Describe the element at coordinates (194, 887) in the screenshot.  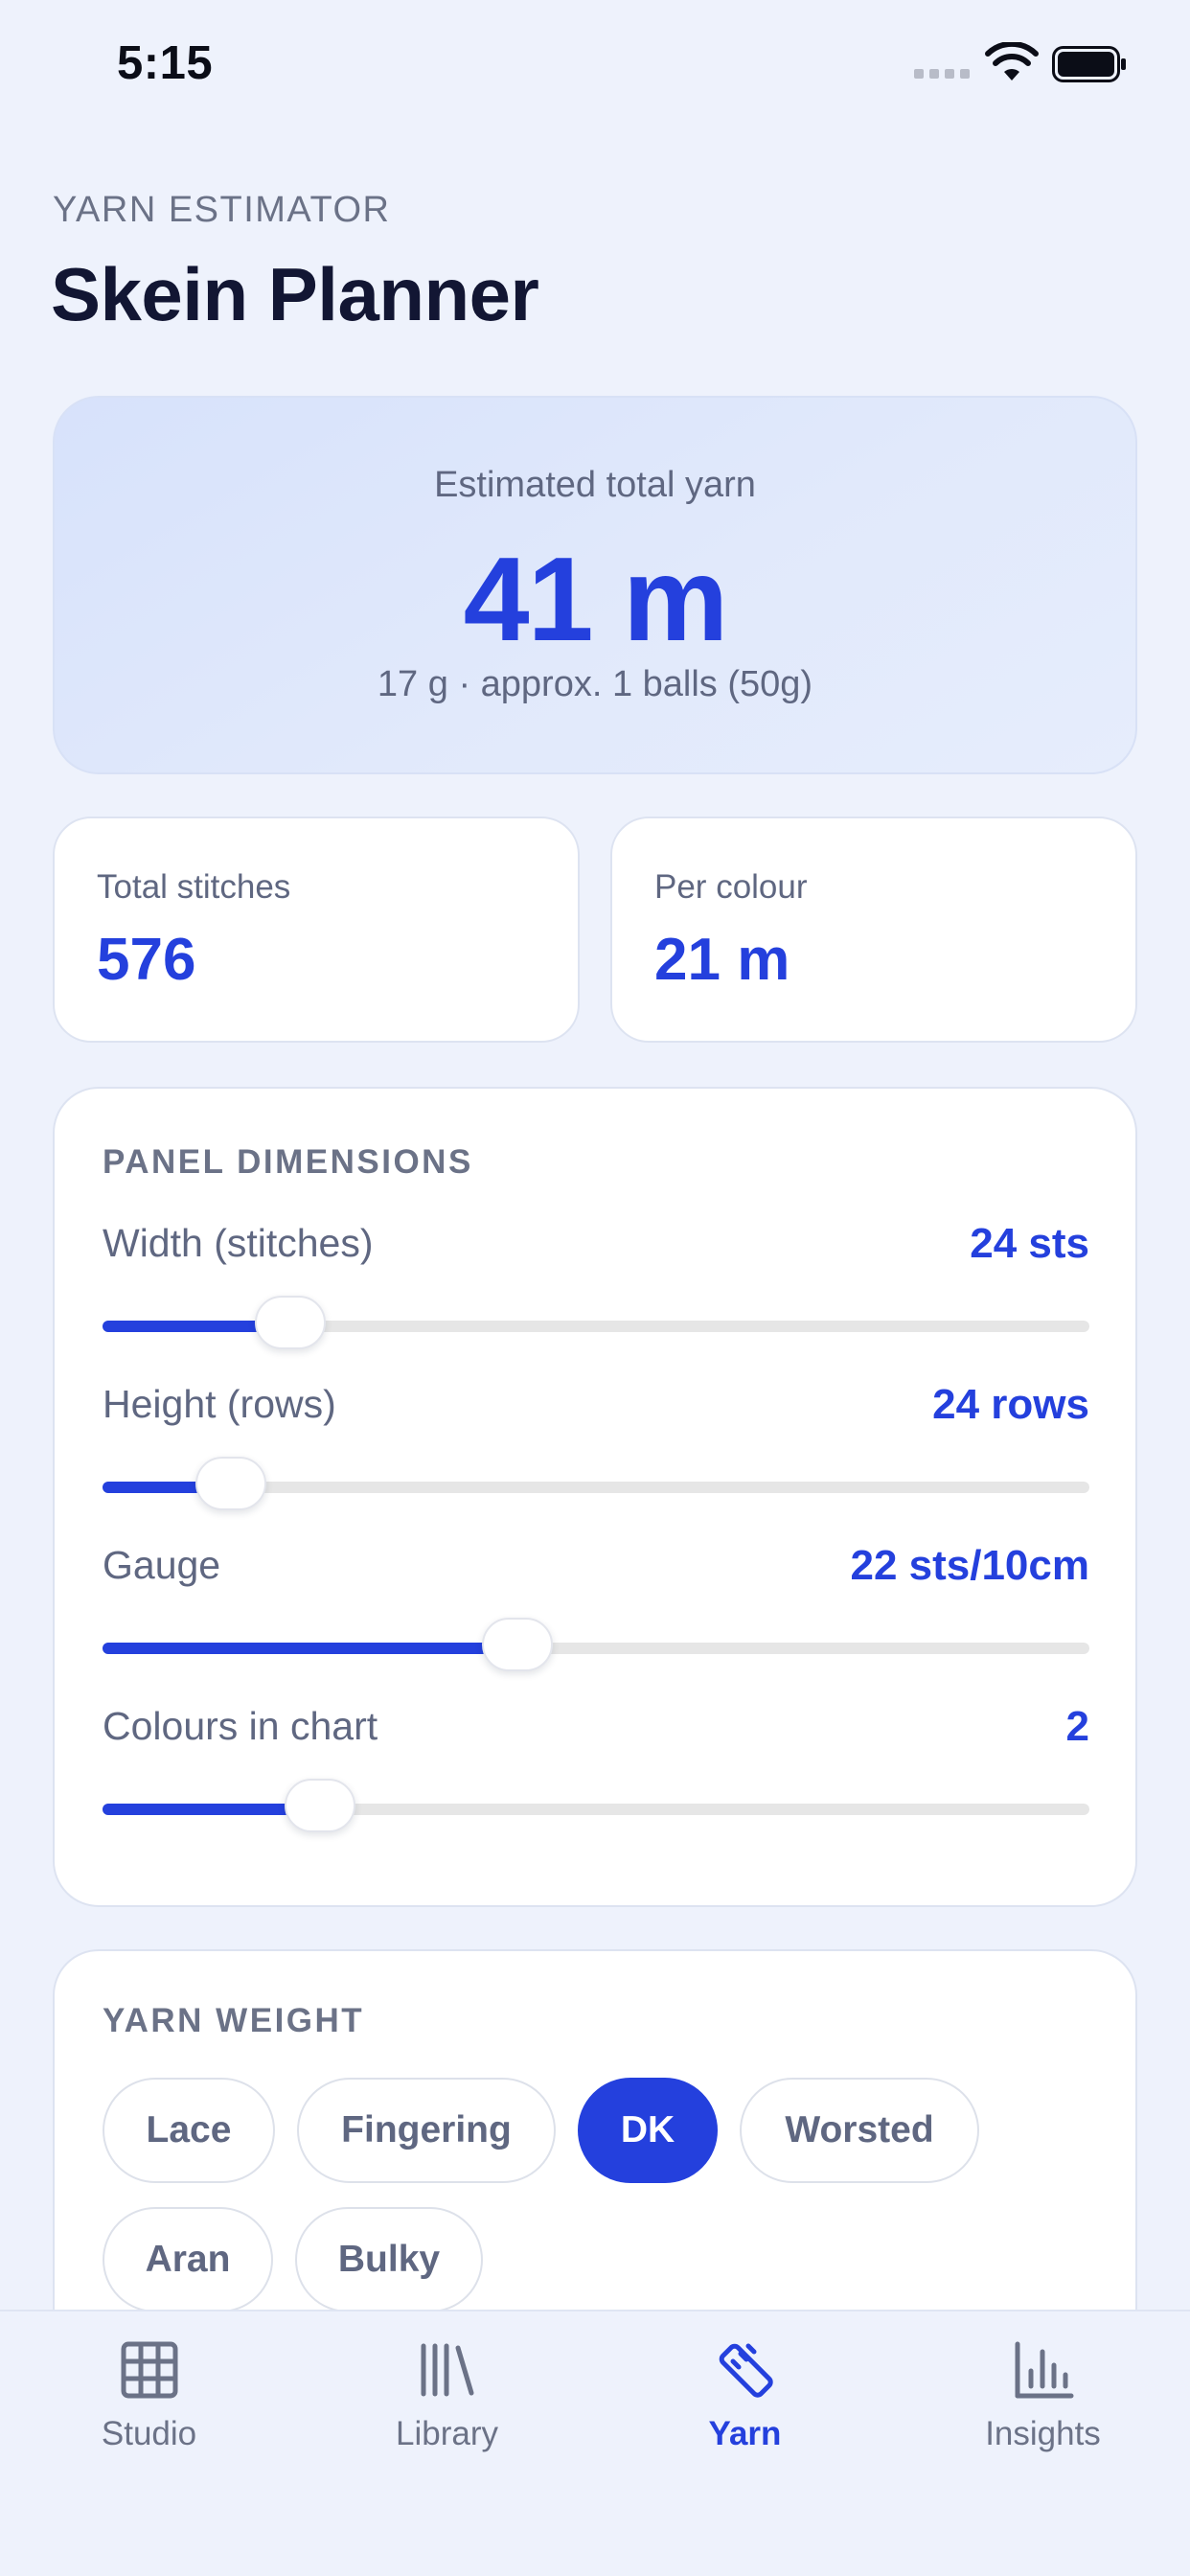
I see `stat-label: Total stitches` at that location.